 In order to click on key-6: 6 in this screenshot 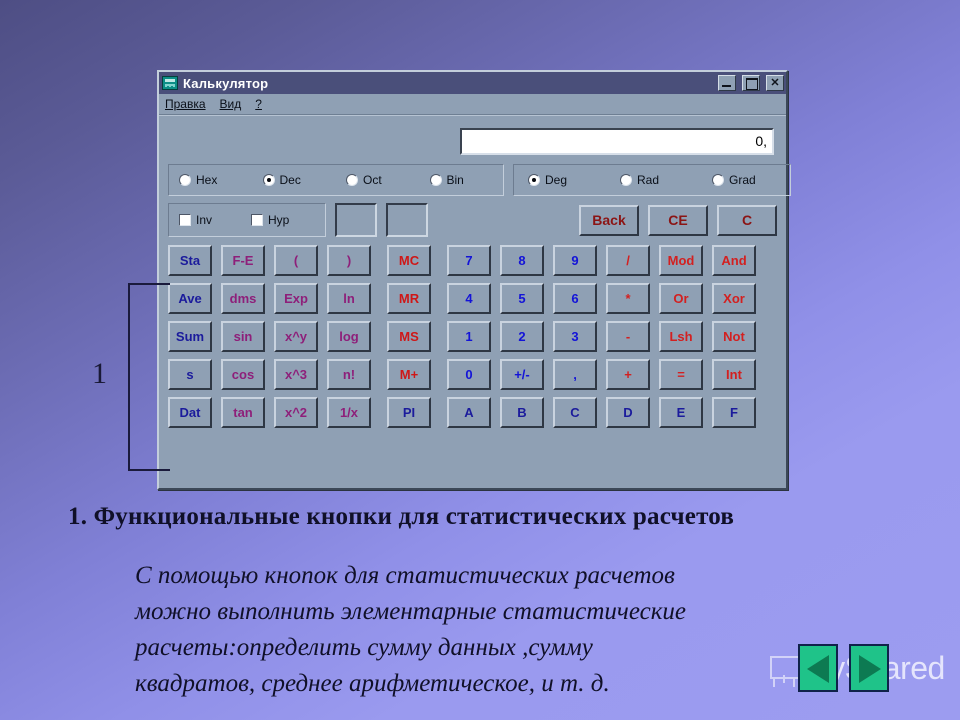, I will do `click(575, 298)`.